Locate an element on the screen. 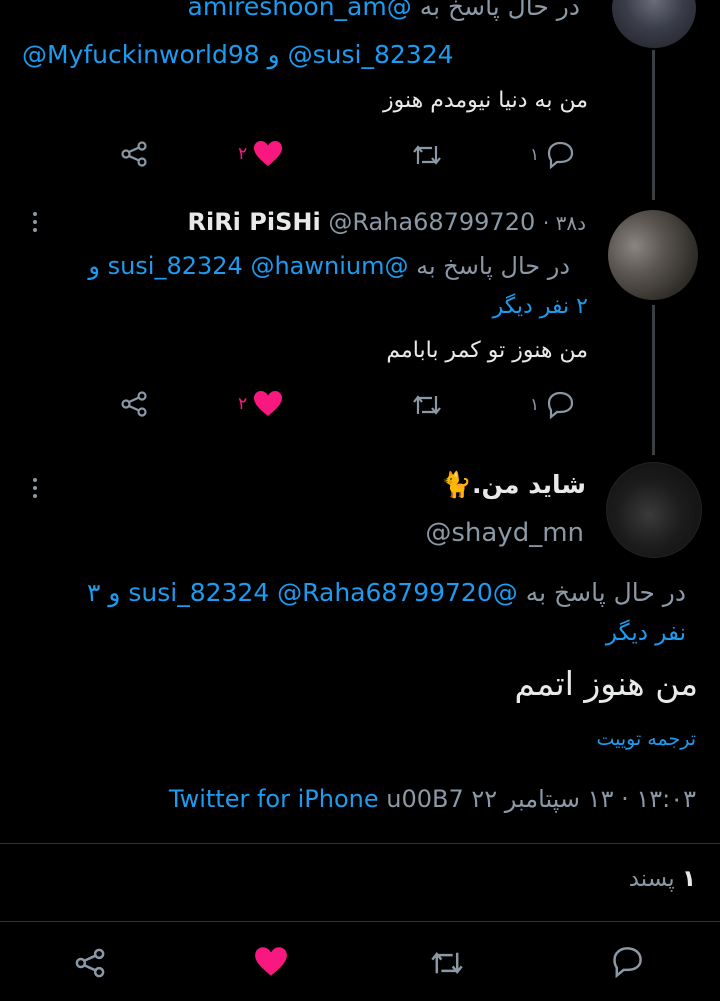 This screenshot has width=720, height=1001. likes-stat: ۱ پسند is located at coordinates (662, 879).